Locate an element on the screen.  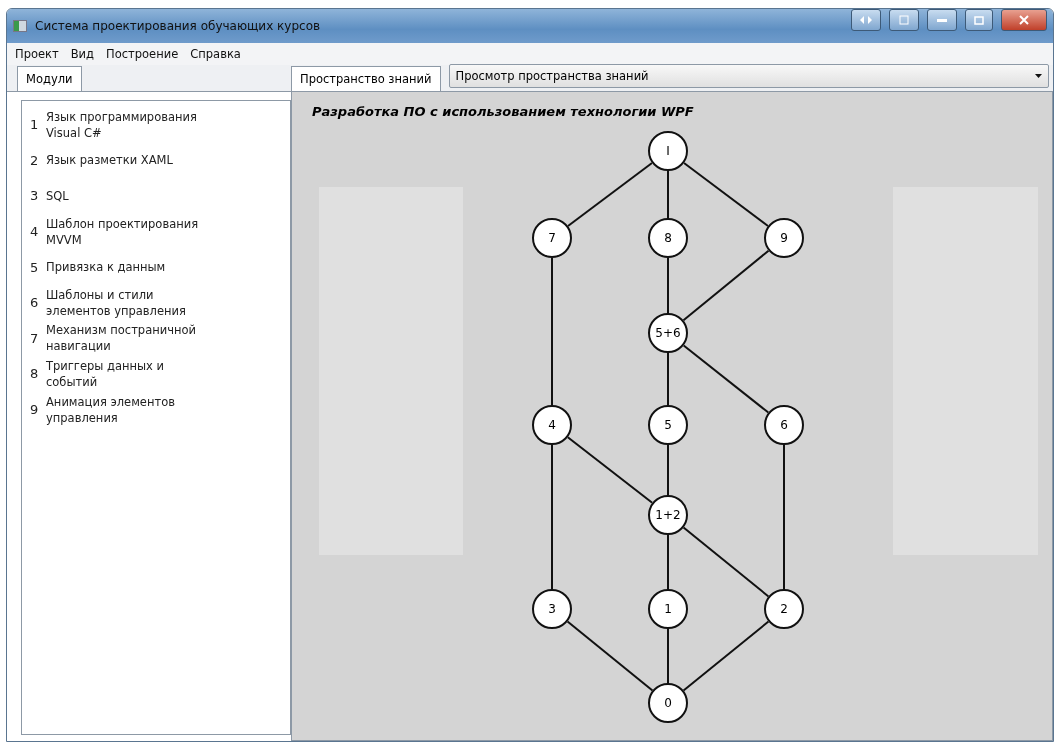
node-label: I is located at coordinates (668, 151).